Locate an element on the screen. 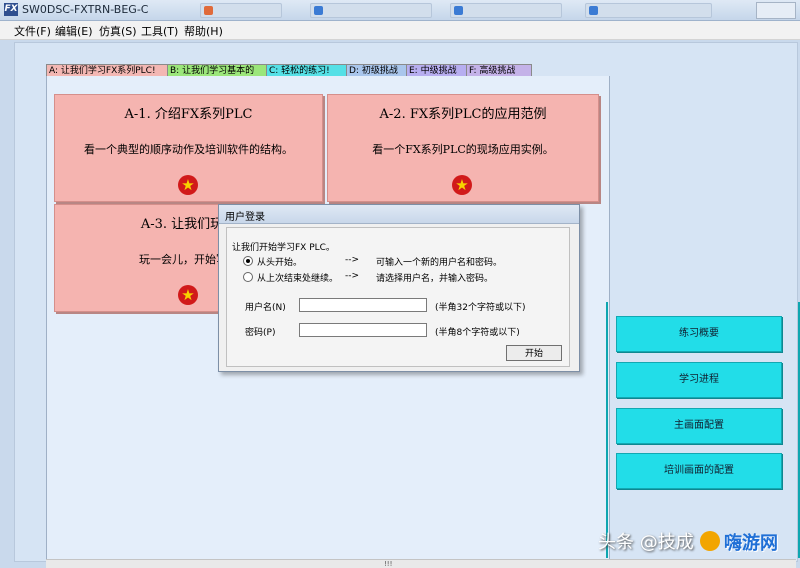 The image size is (800, 568). option1-label: 从头开始。 is located at coordinates (279, 261).